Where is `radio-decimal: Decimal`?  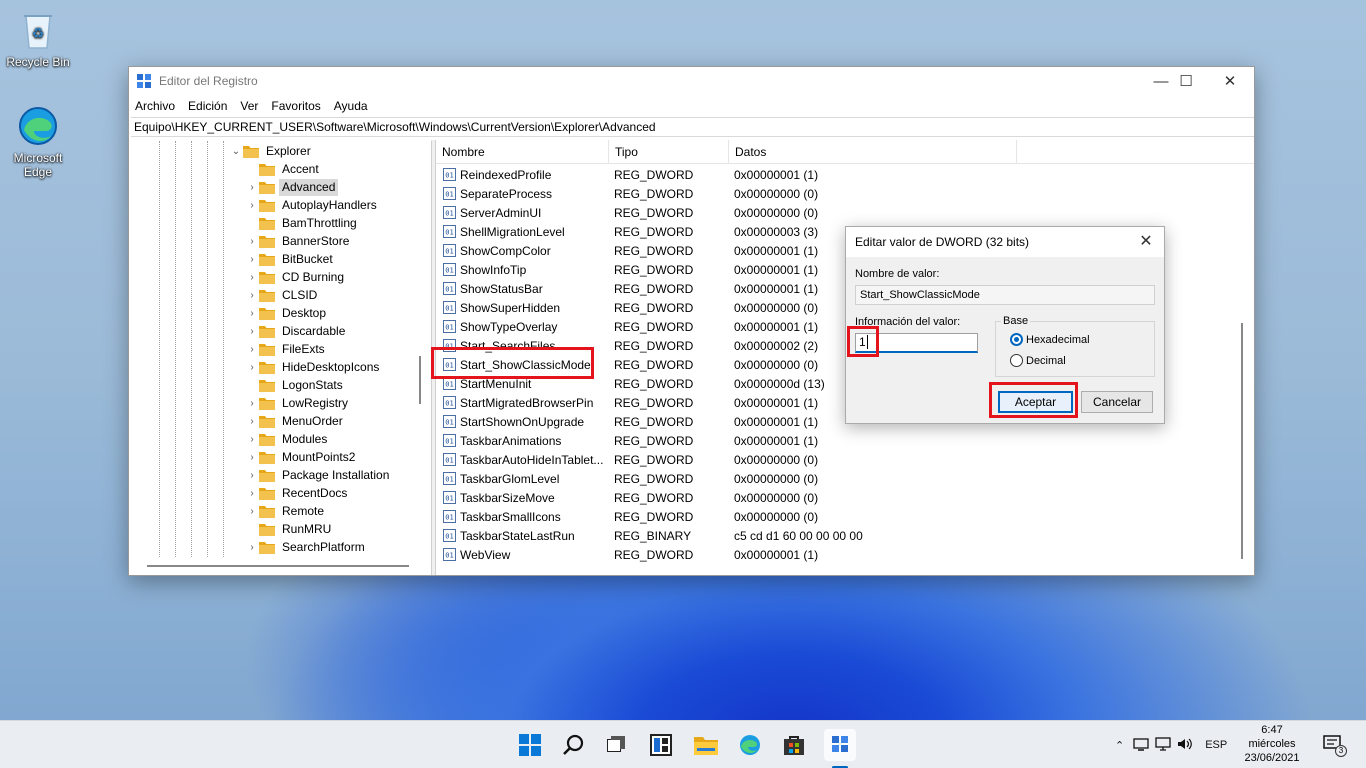
radio-decimal: Decimal is located at coordinates (1038, 360).